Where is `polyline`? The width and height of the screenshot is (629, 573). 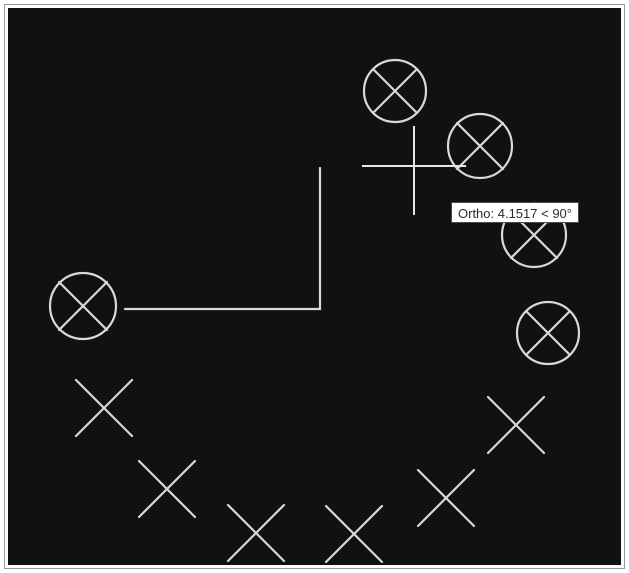 polyline is located at coordinates (222, 238).